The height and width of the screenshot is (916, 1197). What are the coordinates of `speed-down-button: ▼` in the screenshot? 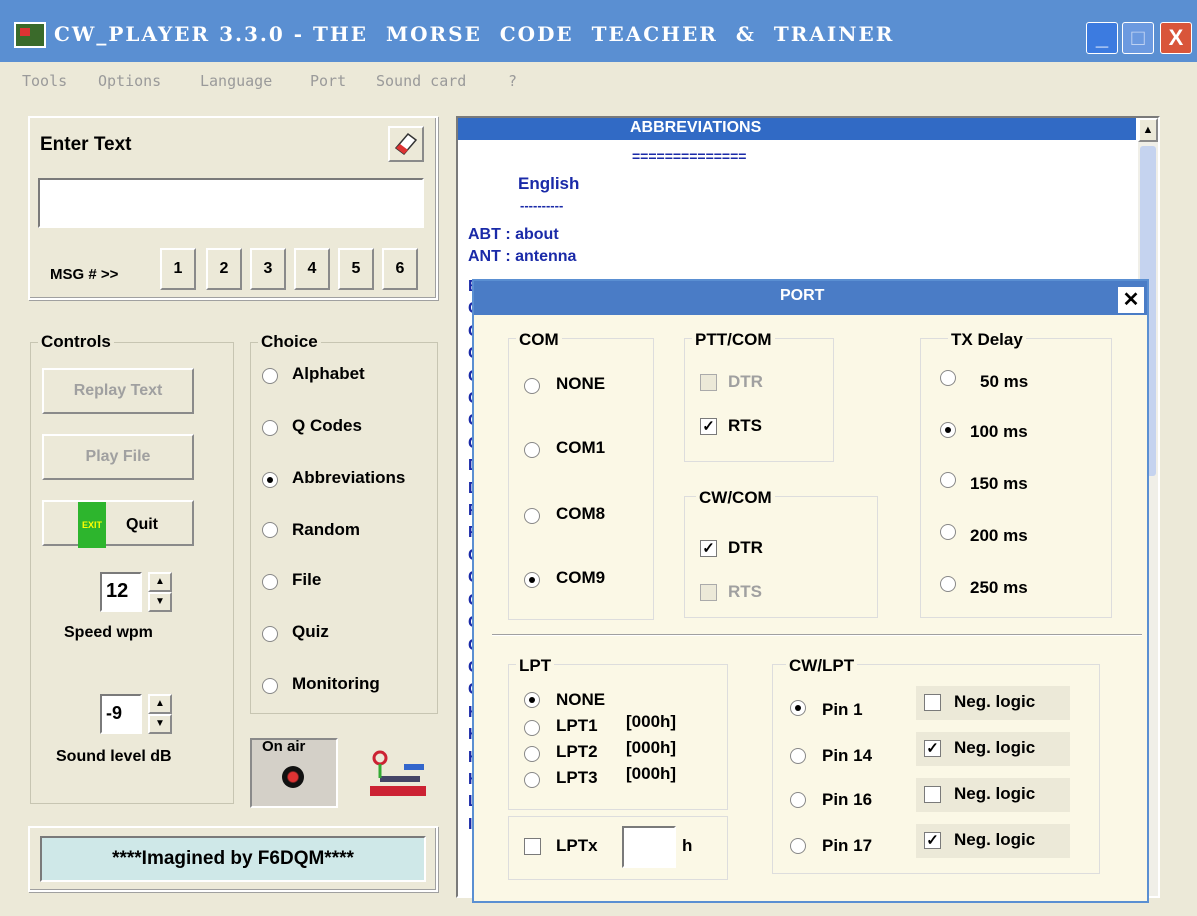 It's located at (160, 602).